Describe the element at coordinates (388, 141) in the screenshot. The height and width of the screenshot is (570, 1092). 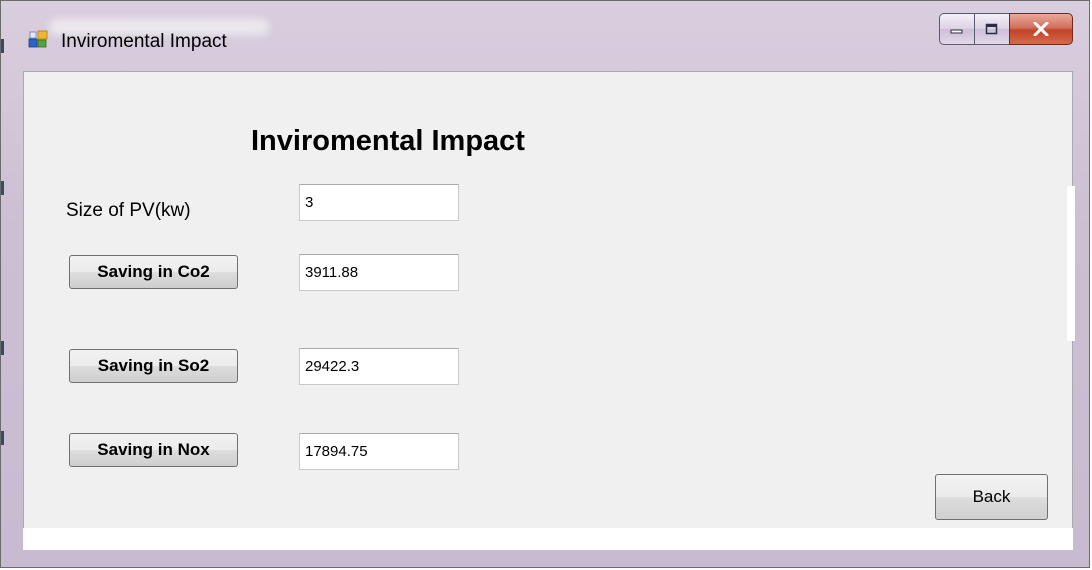
I see `form-heading: Inviromental Impact` at that location.